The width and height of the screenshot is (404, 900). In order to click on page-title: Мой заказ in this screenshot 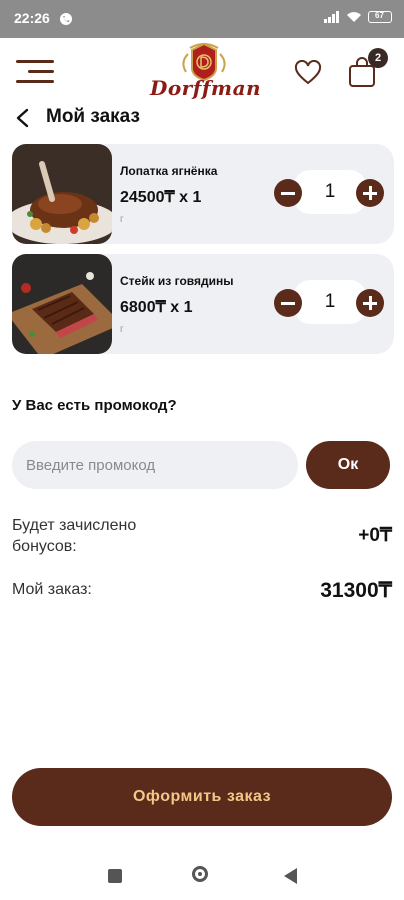, I will do `click(93, 116)`.